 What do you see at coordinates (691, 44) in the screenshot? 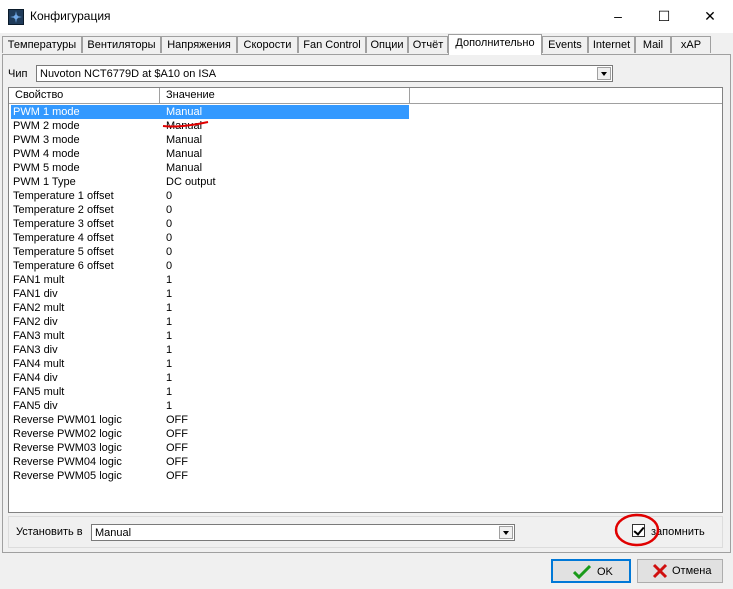
I see `tab-xap: xAP` at bounding box center [691, 44].